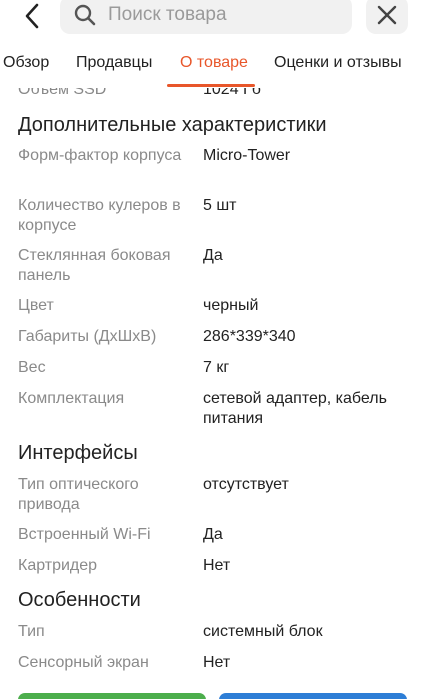  What do you see at coordinates (112, 696) in the screenshot?
I see `primary-action-button` at bounding box center [112, 696].